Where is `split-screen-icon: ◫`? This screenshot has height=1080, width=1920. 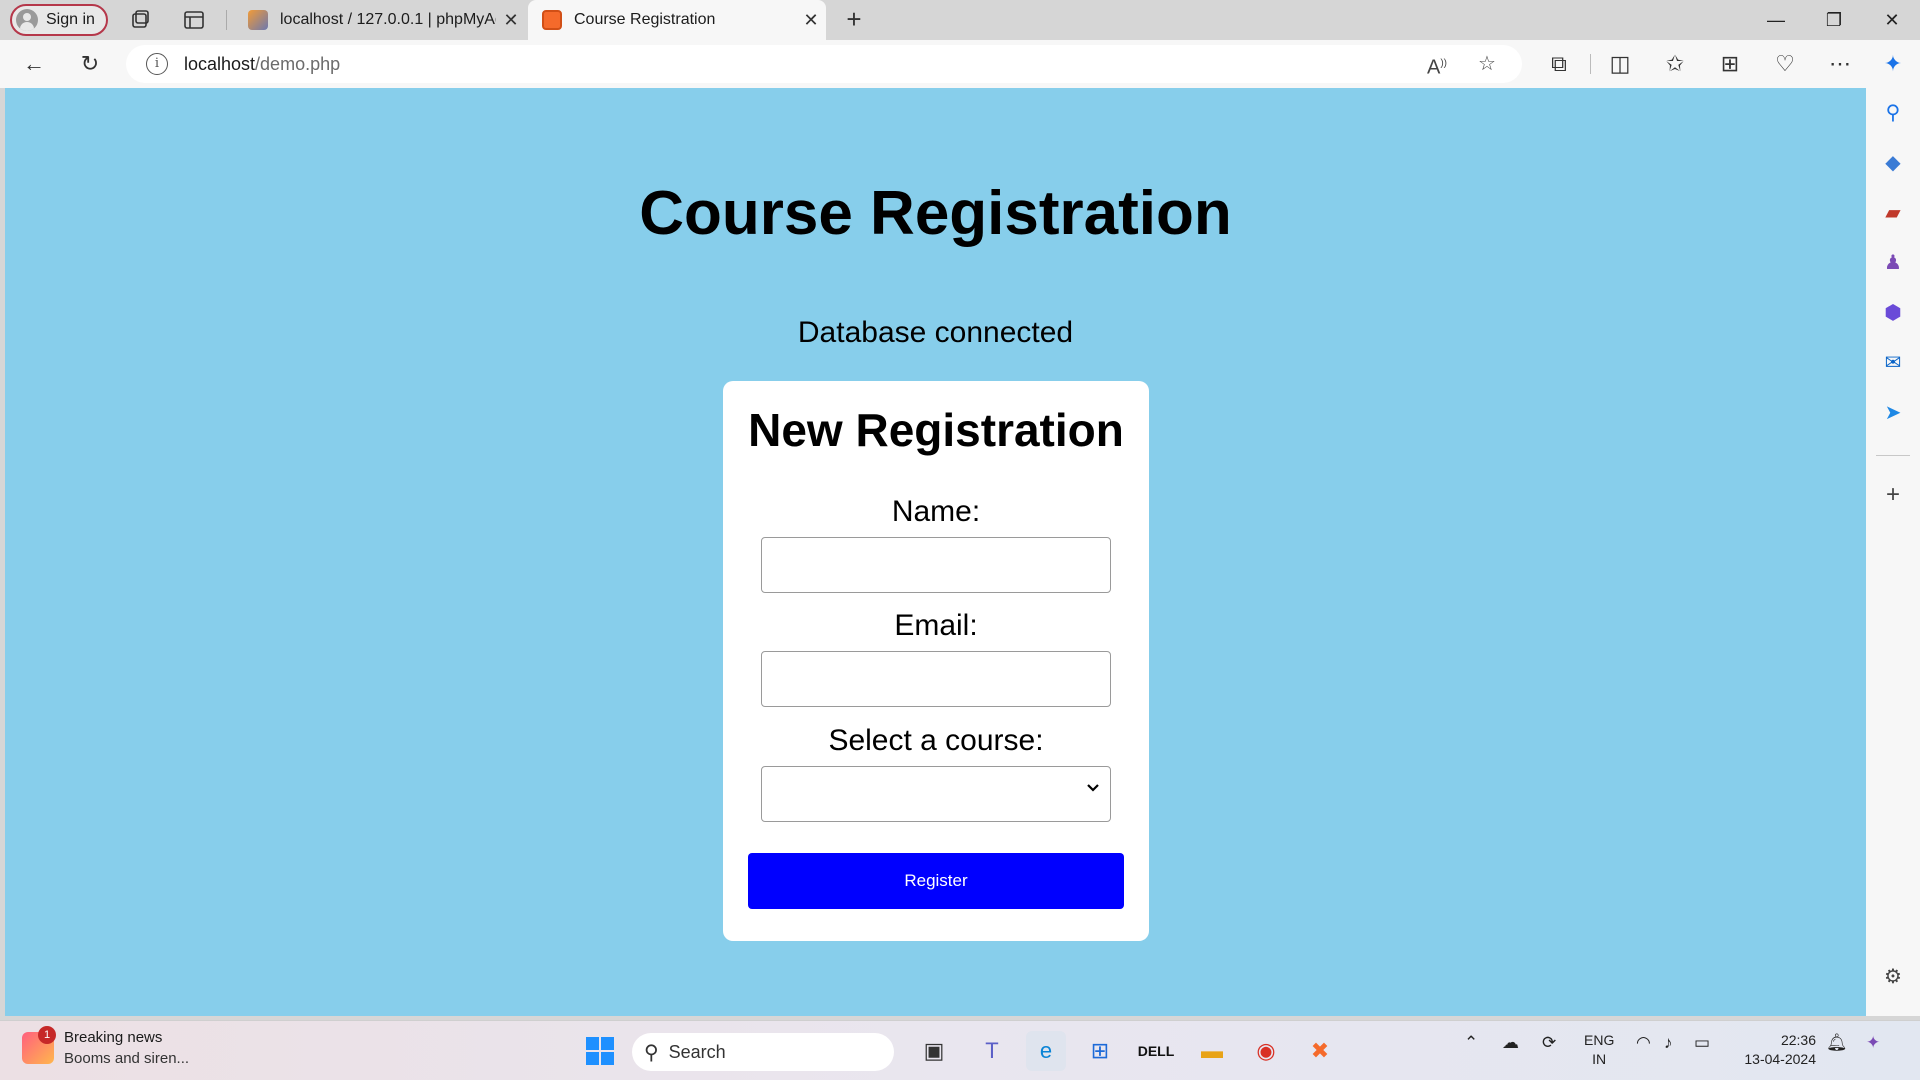 split-screen-icon: ◫ is located at coordinates (1620, 64).